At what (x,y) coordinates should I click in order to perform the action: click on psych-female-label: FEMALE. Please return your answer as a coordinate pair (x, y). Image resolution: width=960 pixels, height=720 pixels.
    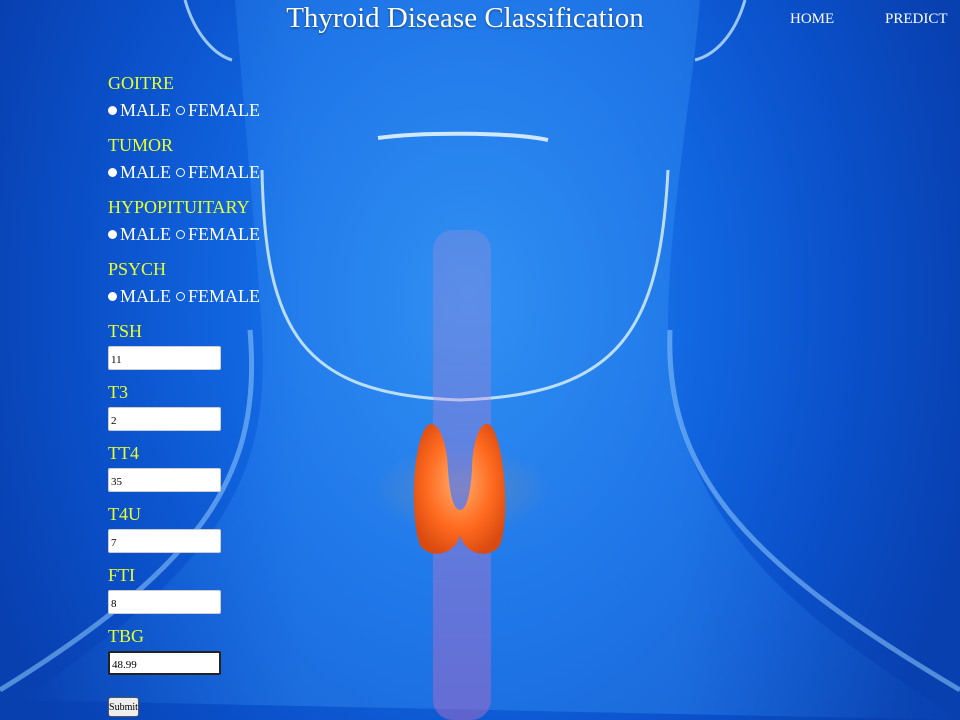
    Looking at the image, I should click on (224, 295).